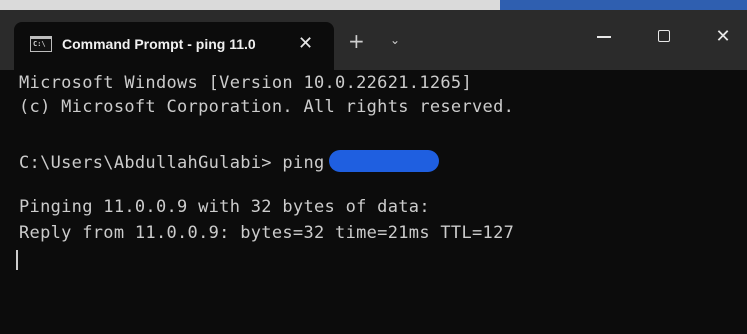 The image size is (747, 334). Describe the element at coordinates (356, 41) in the screenshot. I see `new-tab-button: +` at that location.